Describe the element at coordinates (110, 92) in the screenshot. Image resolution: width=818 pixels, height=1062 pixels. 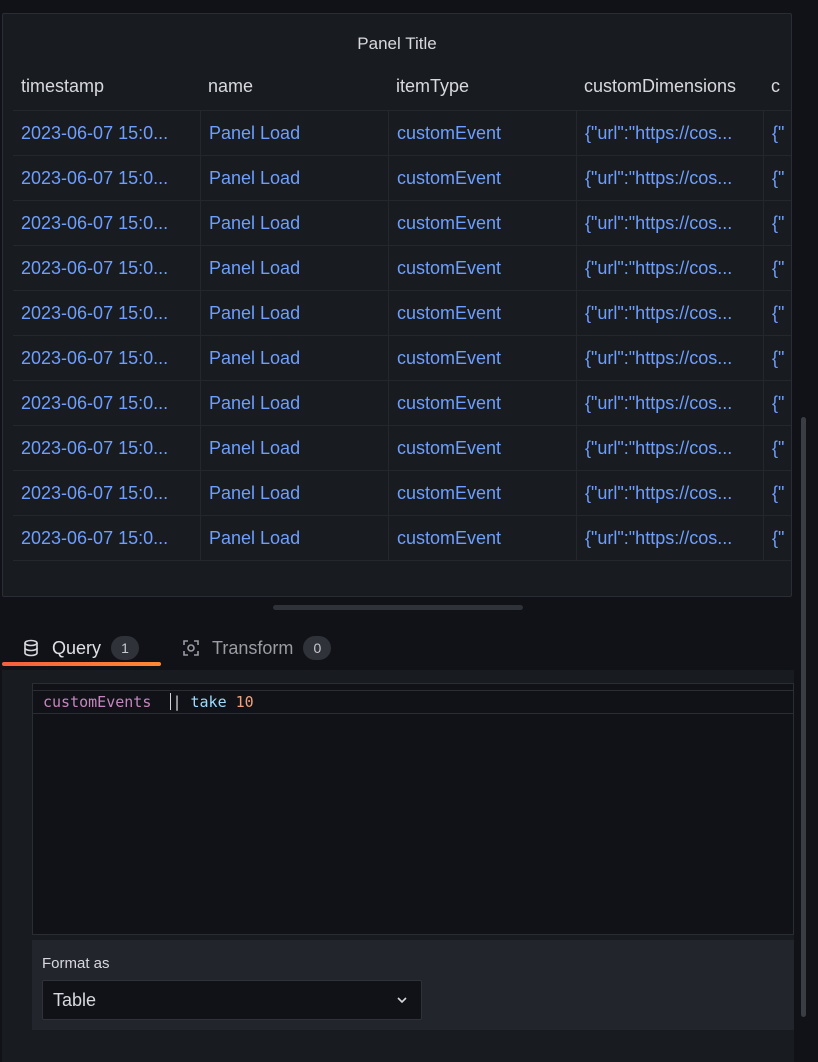
I see `column-header-timestamp: timestamp` at that location.